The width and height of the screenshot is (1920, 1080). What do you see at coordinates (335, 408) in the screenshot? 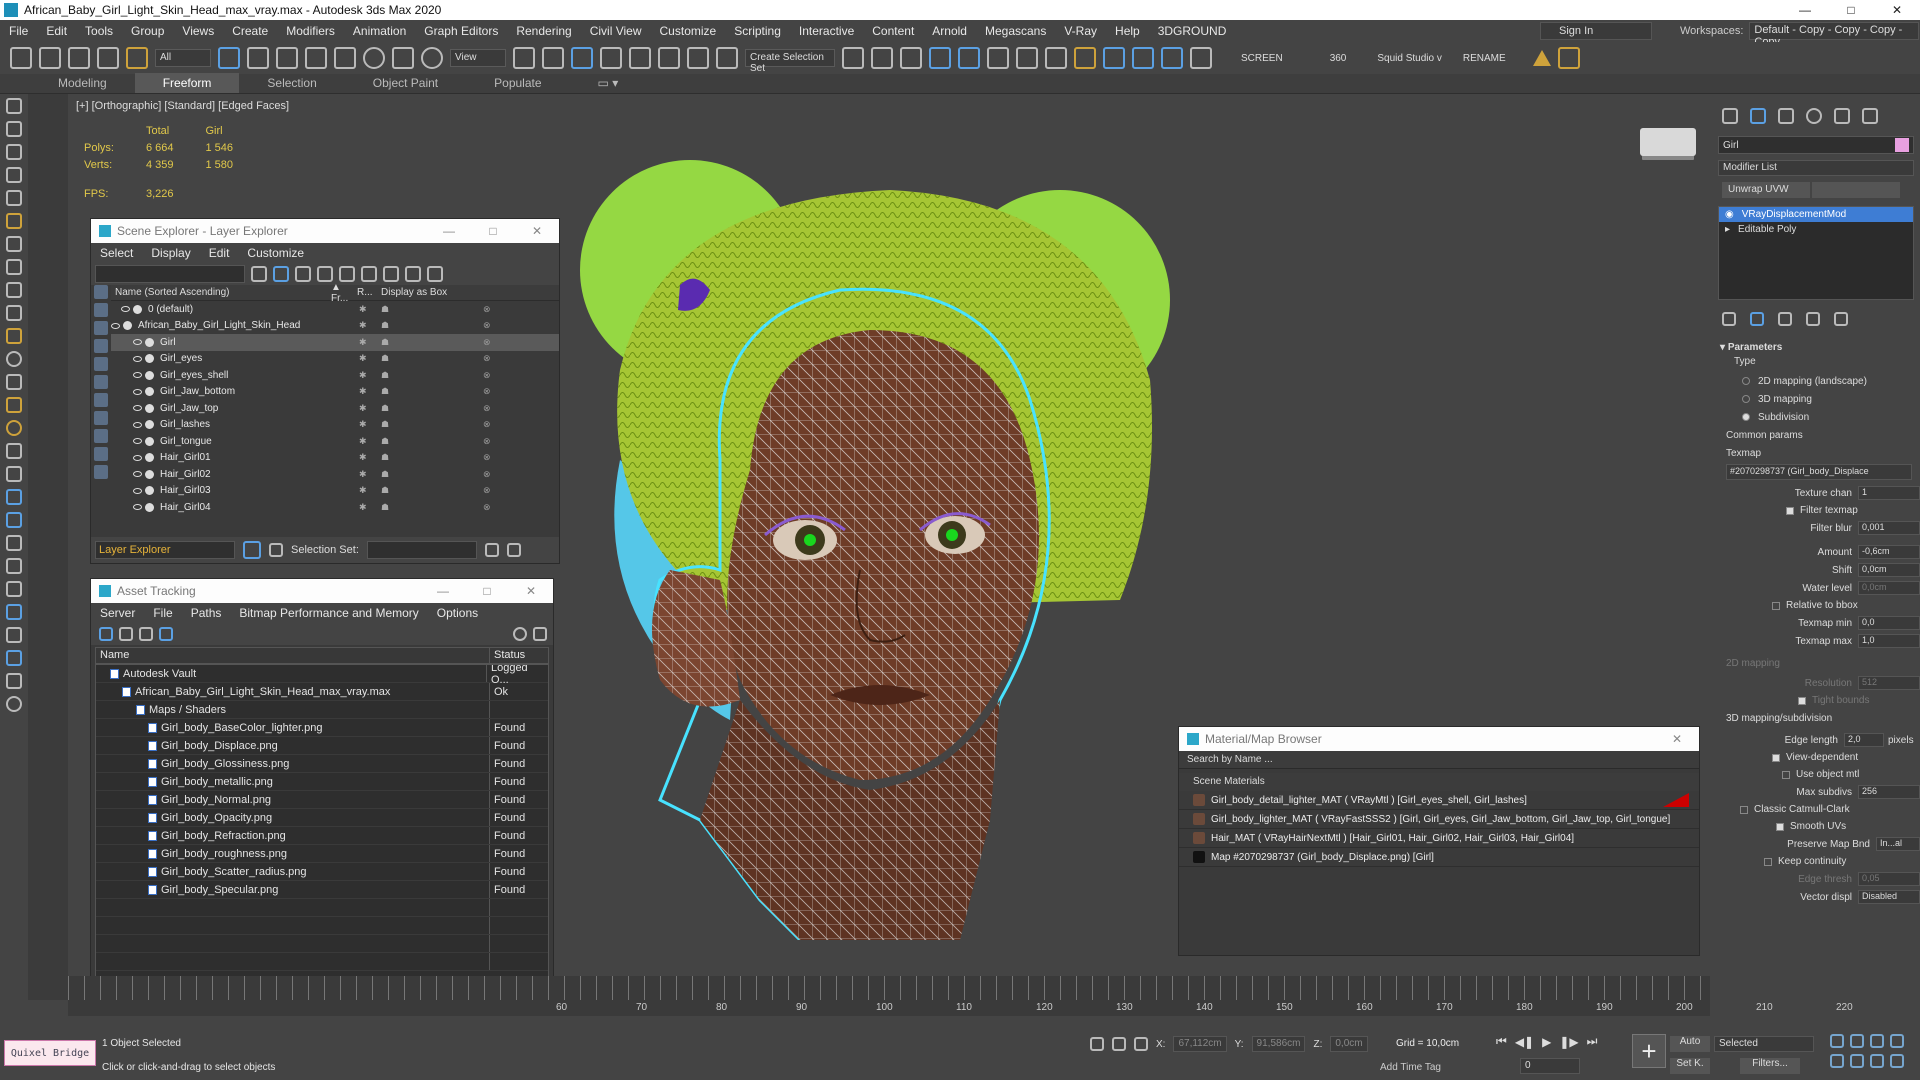
I see `scene-row: Girl_Jaw_top ✱ ☗ ⊗` at bounding box center [335, 408].